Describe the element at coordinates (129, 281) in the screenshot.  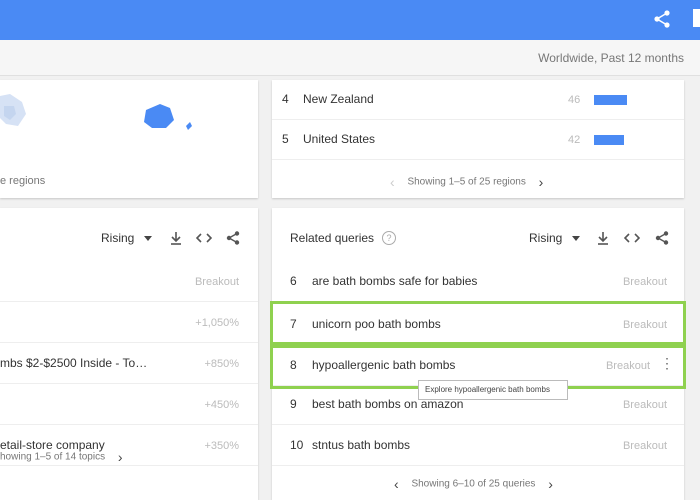
I see `topic-row: Breakout` at that location.